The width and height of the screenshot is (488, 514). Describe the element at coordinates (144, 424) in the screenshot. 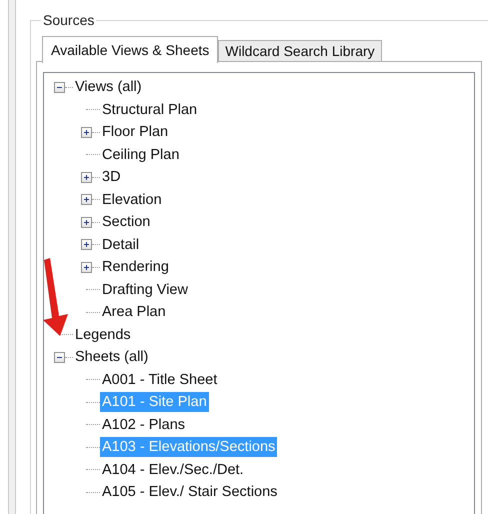

I see `tree-item: A102 - Plans` at that location.